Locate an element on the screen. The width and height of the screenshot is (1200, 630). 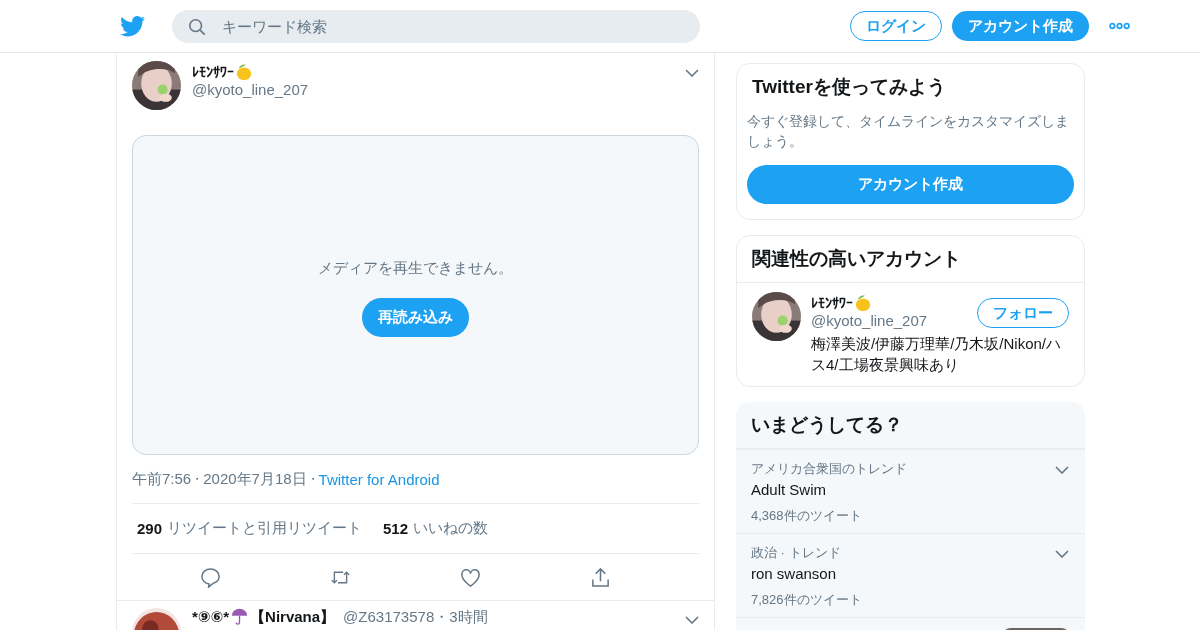
card-title: 関連性の高いアカウント is located at coordinates (910, 259).